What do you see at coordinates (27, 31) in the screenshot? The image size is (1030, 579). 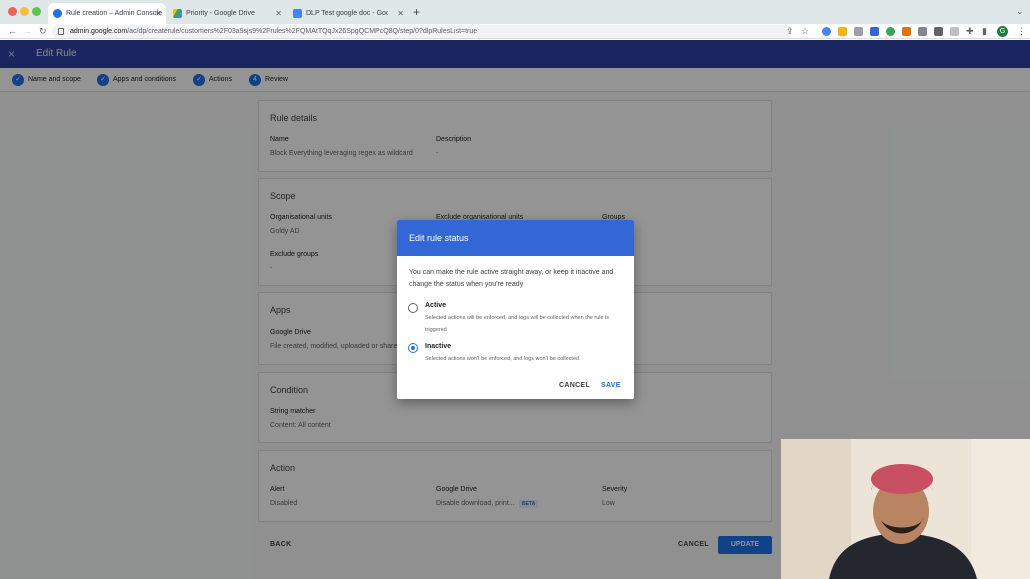 I see `forward-arrow-icon: →` at bounding box center [27, 31].